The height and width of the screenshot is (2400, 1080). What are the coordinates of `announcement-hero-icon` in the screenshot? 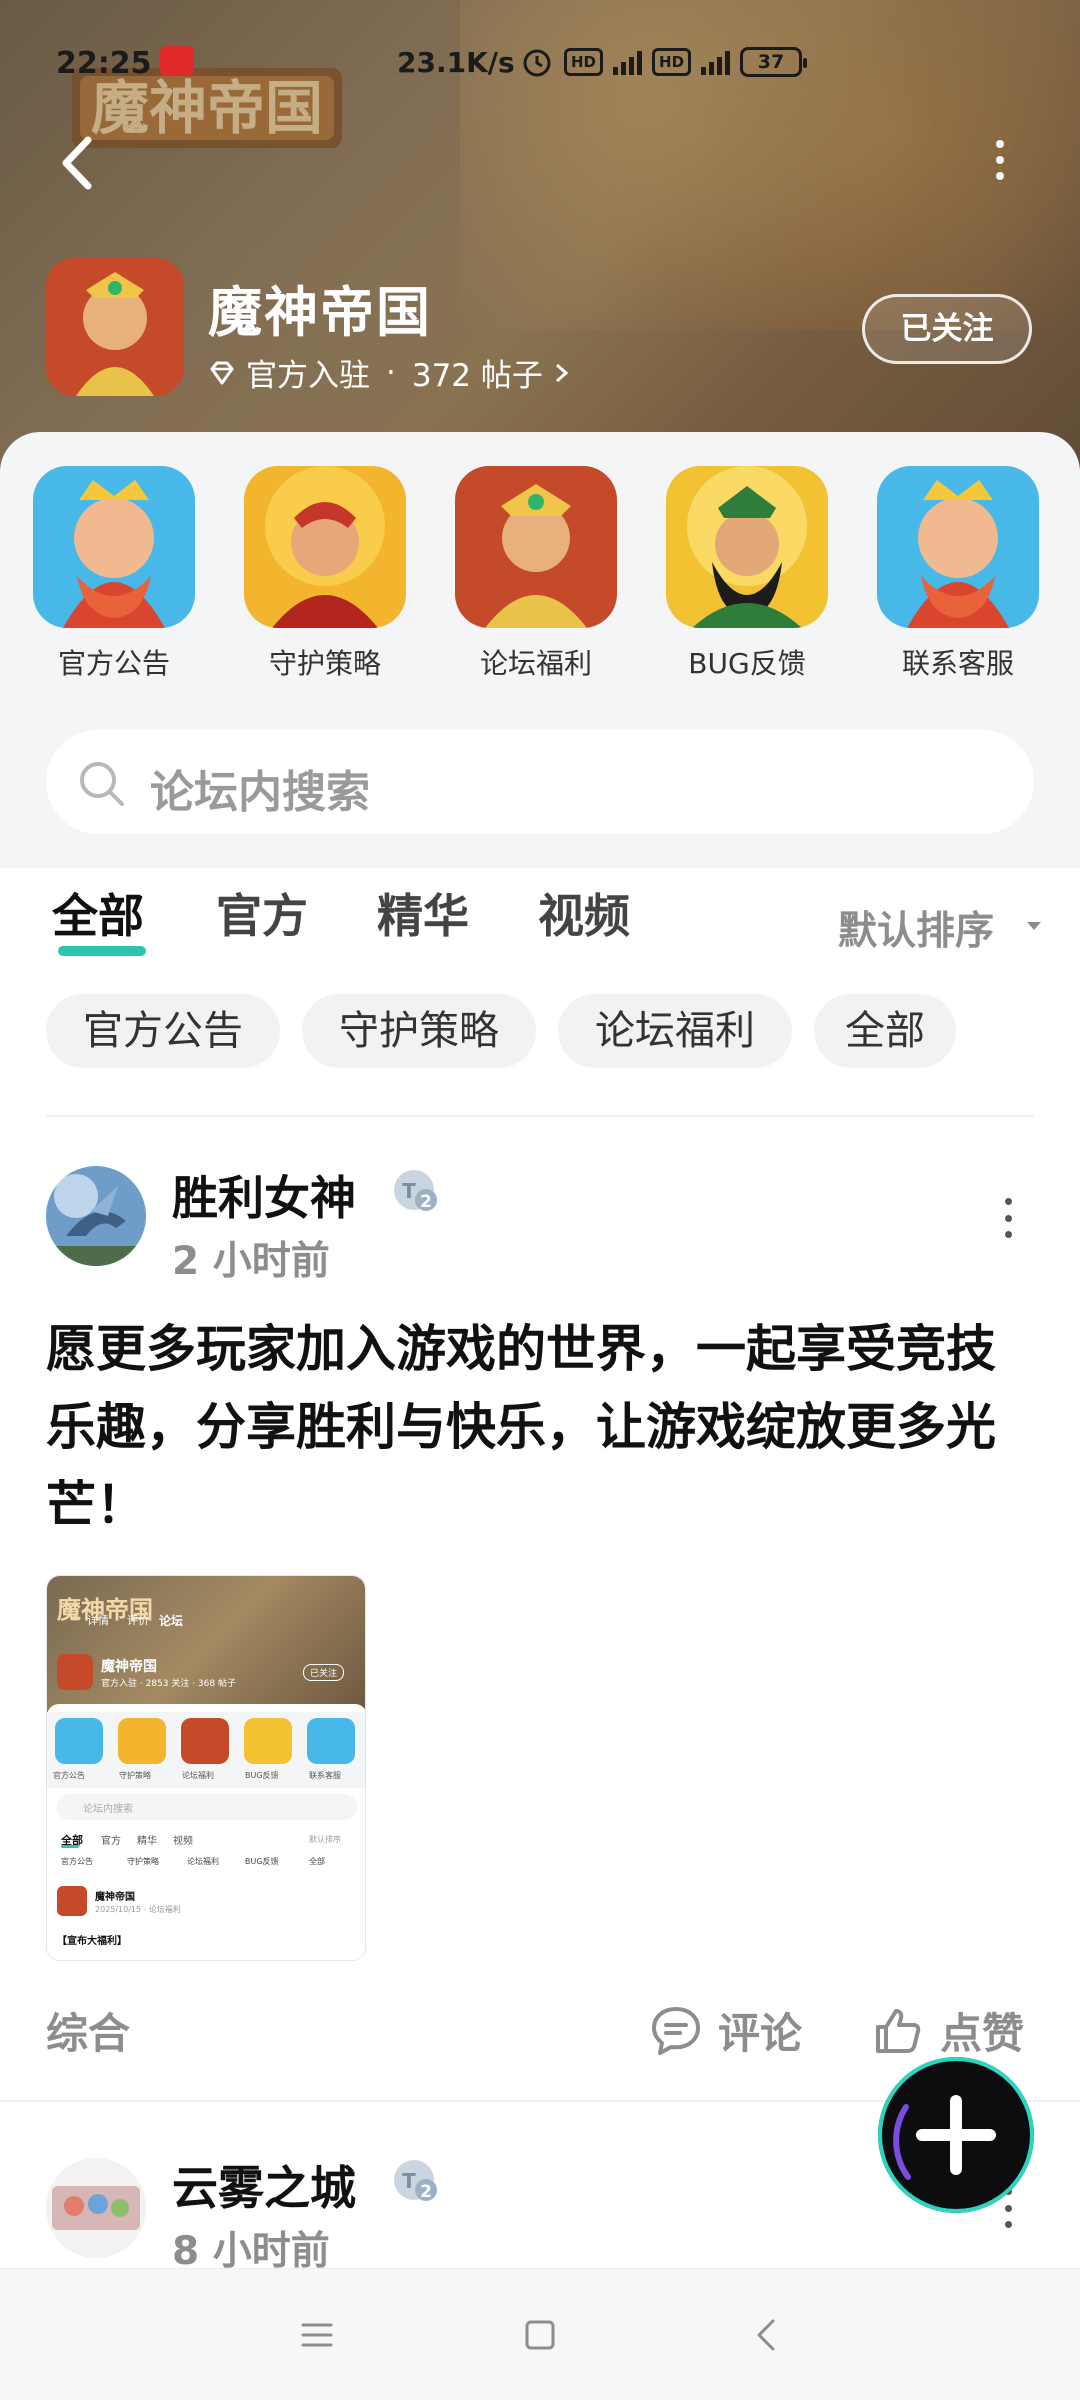 It's located at (114, 547).